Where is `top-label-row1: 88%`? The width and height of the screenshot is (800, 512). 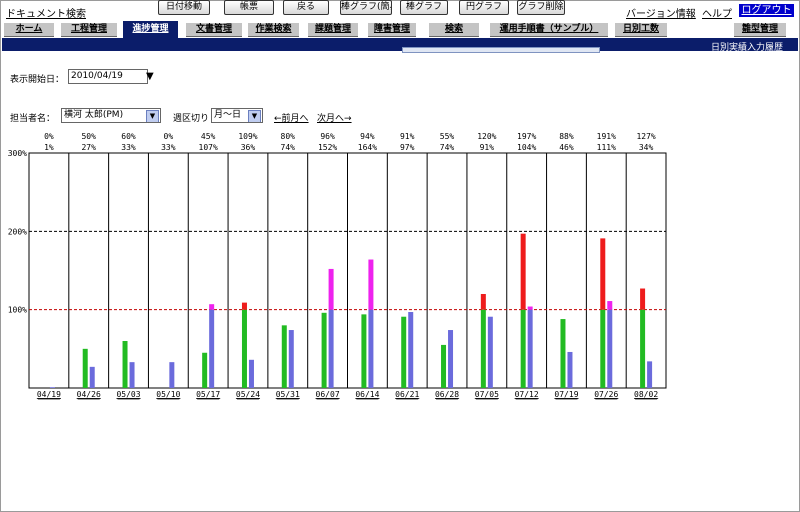
top-label-row1: 88% is located at coordinates (566, 136).